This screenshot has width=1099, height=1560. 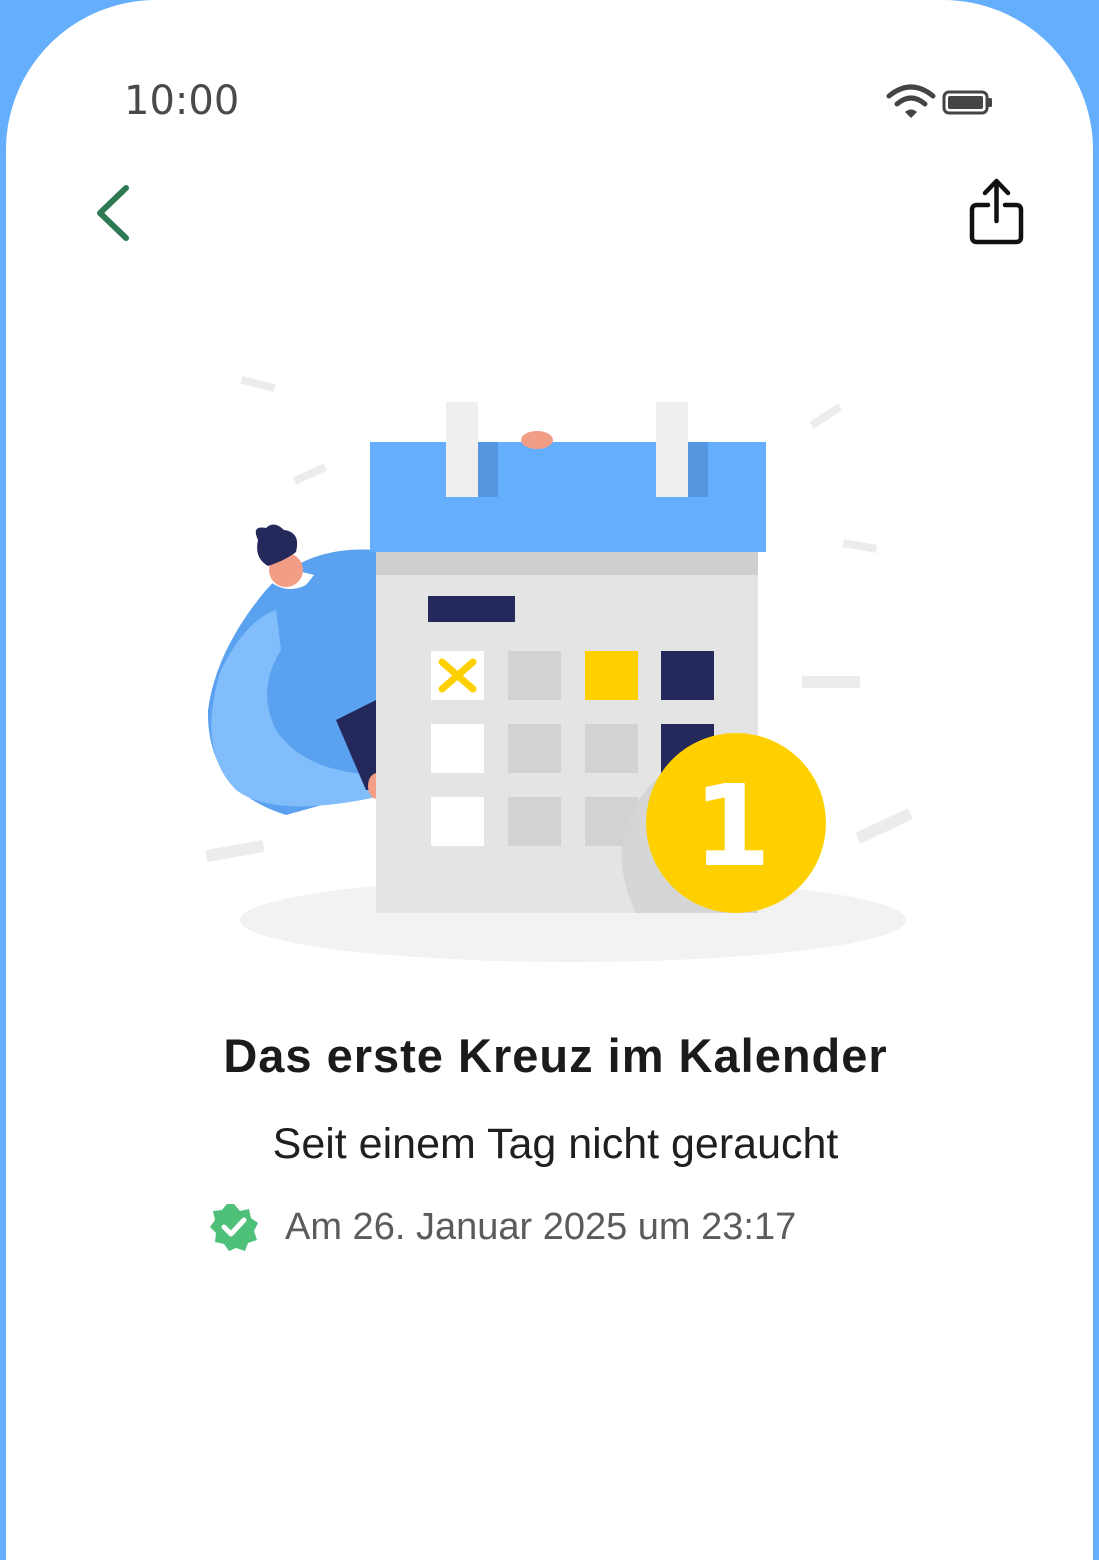 I want to click on calendar-month-bar, so click(x=471, y=609).